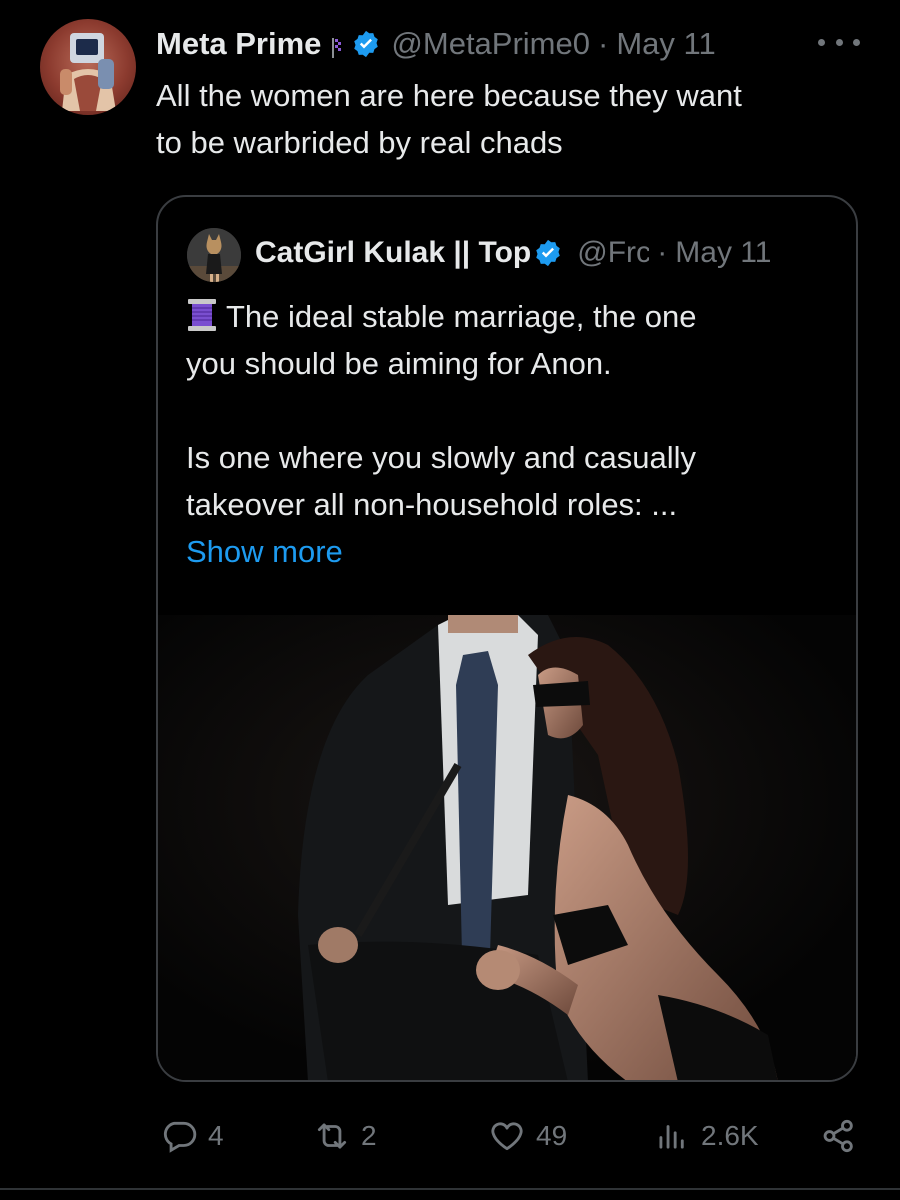  I want to click on quote-header: CatGirl Kulak || Top @Frc · May 11, so click(545, 253).